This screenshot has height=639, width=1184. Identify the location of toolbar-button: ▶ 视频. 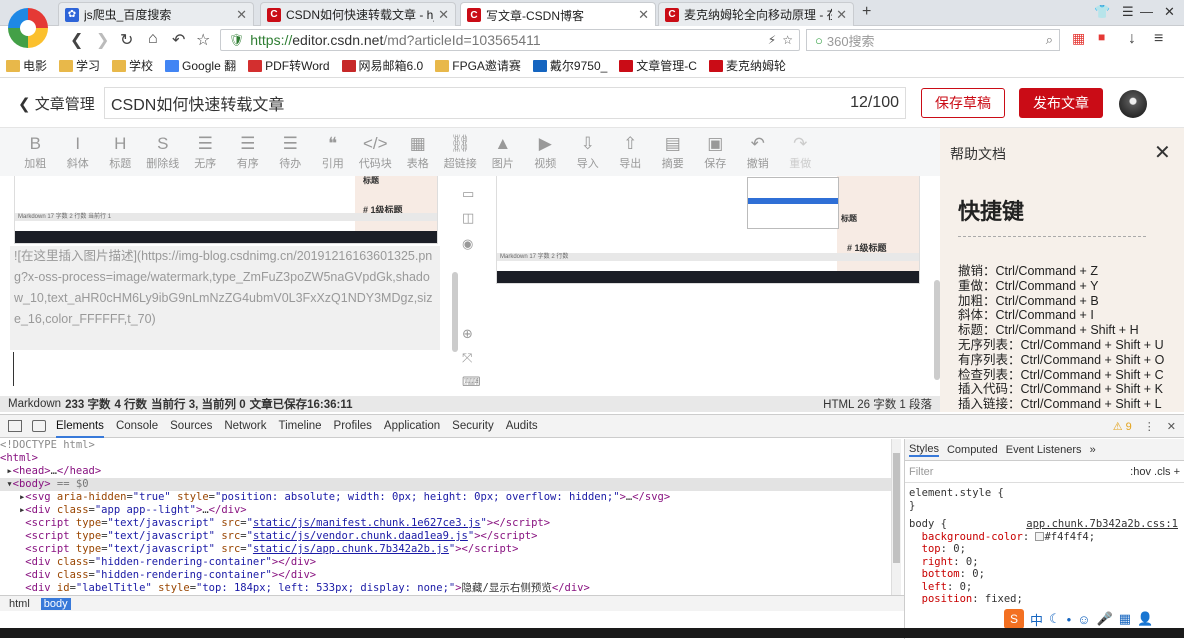
(545, 152).